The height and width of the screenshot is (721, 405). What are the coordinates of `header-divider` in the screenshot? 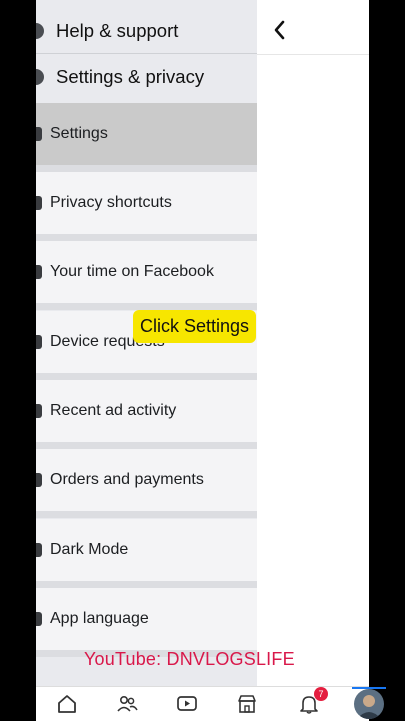 It's located at (313, 54).